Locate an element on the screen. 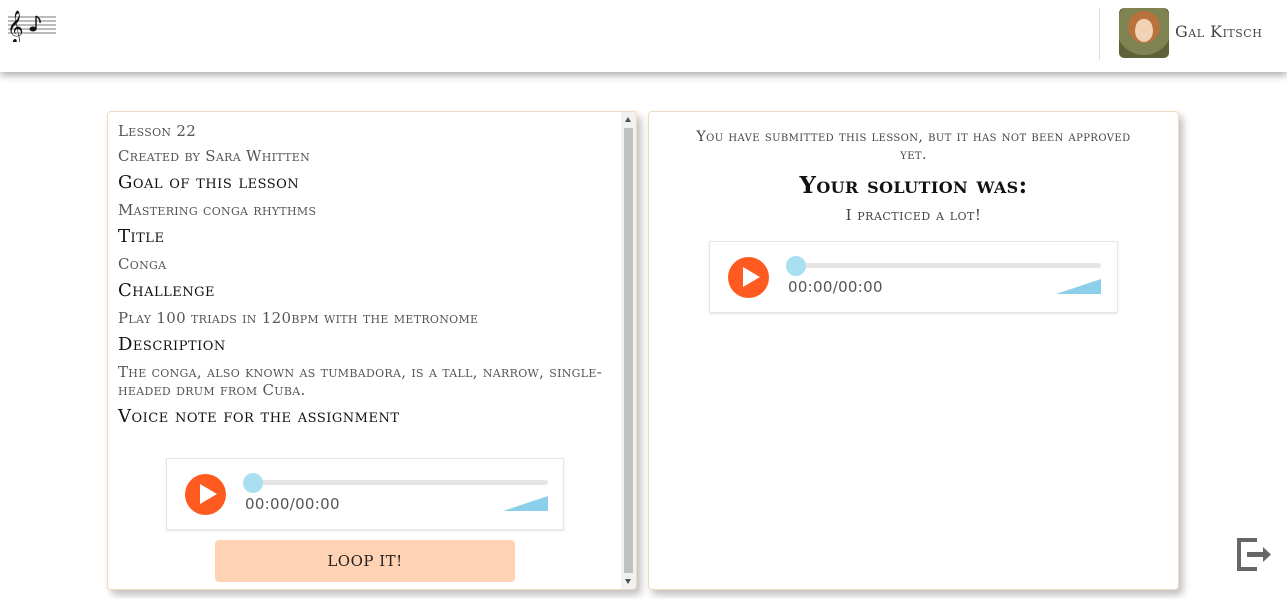  username: Gal Kitsch is located at coordinates (1218, 31).